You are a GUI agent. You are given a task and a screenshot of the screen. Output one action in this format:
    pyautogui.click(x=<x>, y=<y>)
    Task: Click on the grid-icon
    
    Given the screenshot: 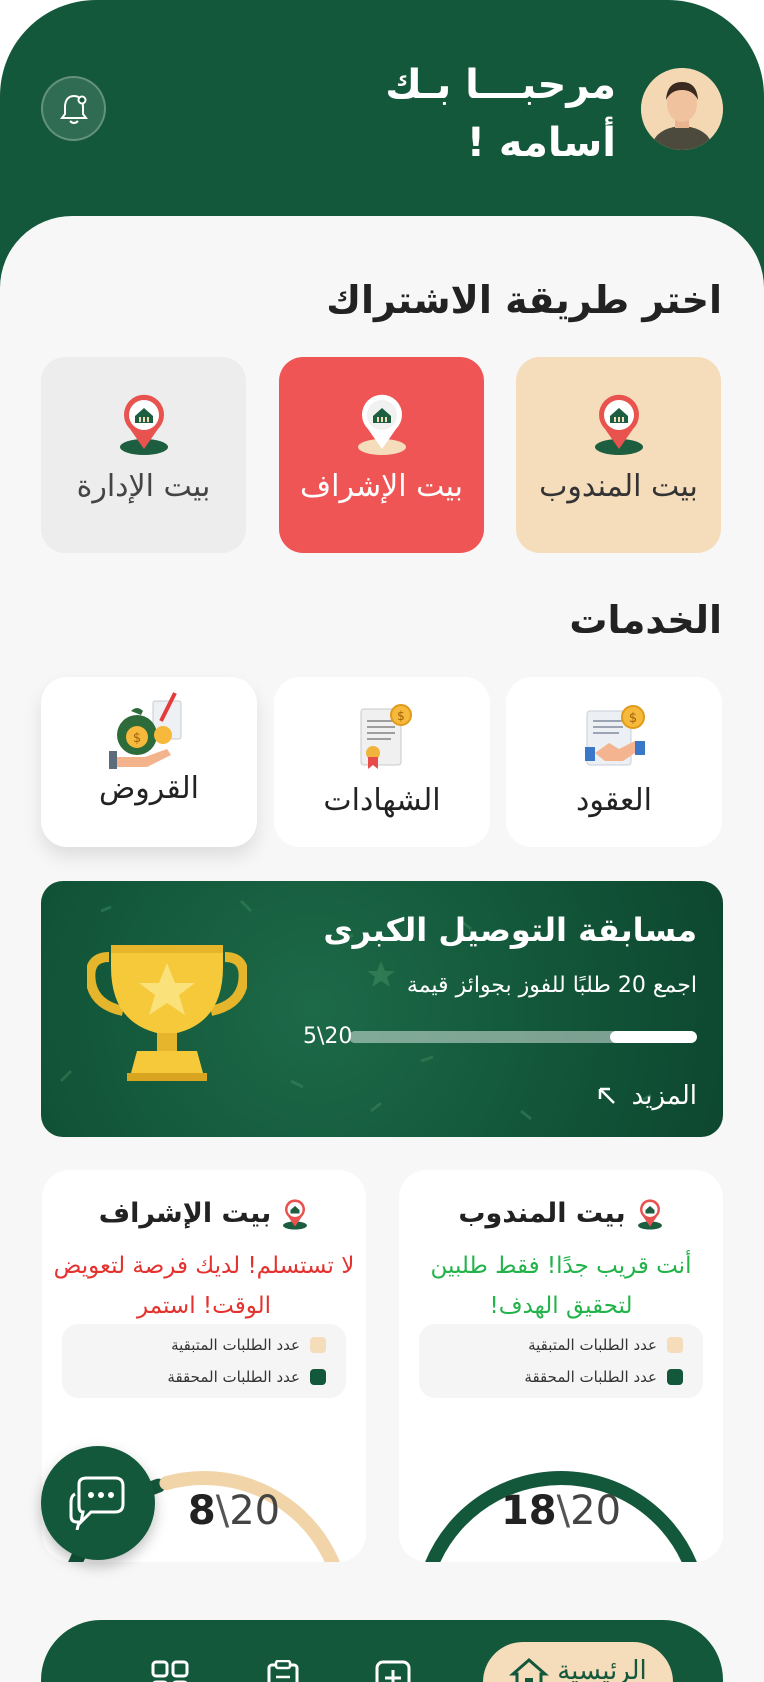 What is the action you would take?
    pyautogui.click(x=170, y=1671)
    